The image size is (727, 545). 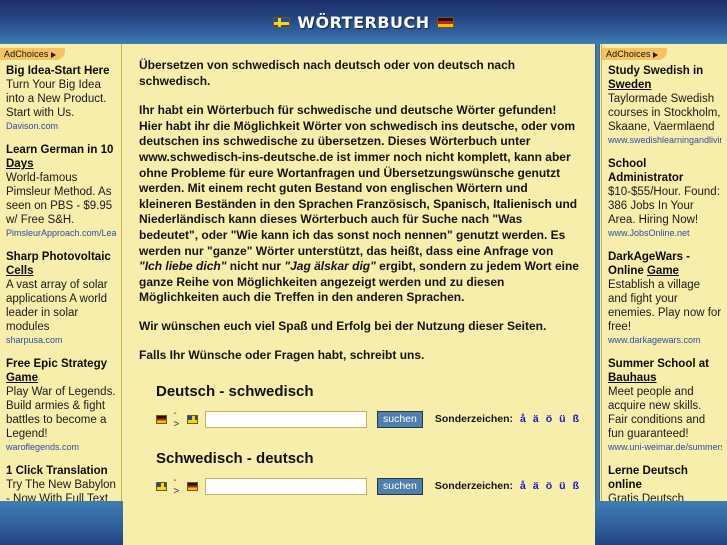 I want to click on ad-title-link-second-line: Bauhaus, so click(x=632, y=378).